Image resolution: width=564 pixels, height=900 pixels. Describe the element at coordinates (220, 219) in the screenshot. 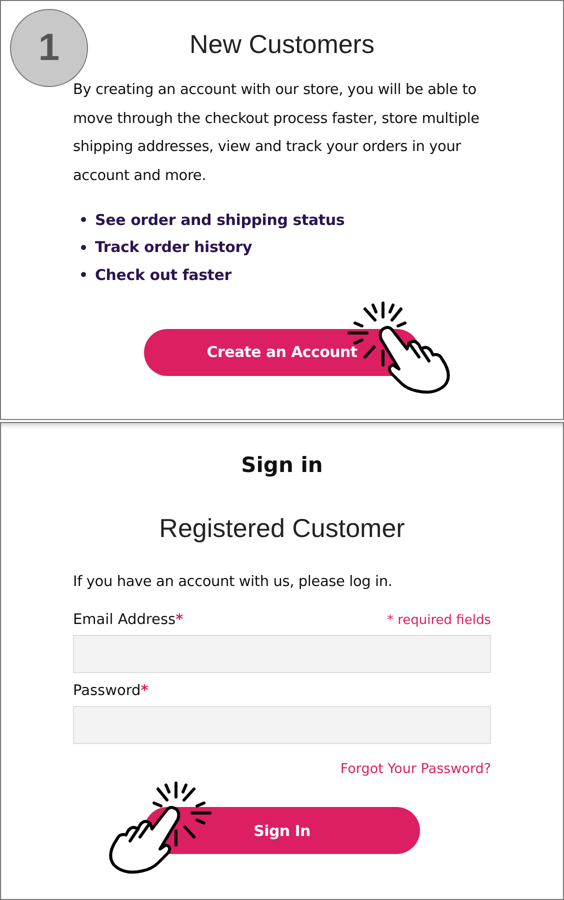

I see `benefit-text: See order and shipping status` at that location.